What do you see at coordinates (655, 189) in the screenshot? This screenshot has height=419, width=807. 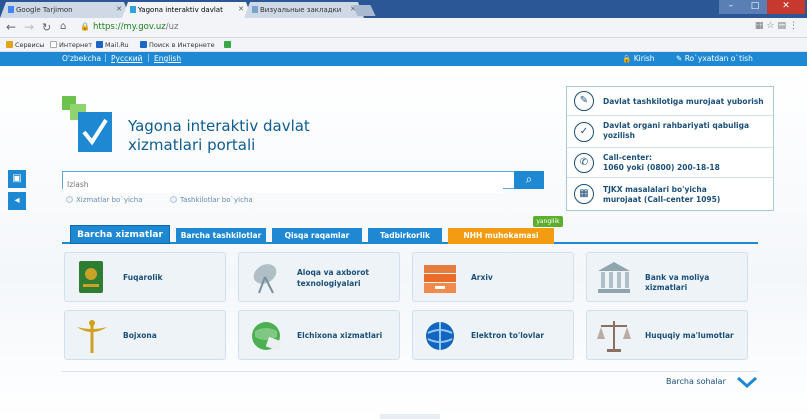 I see `info-text-1: TJKX masalalari bo'yicha` at bounding box center [655, 189].